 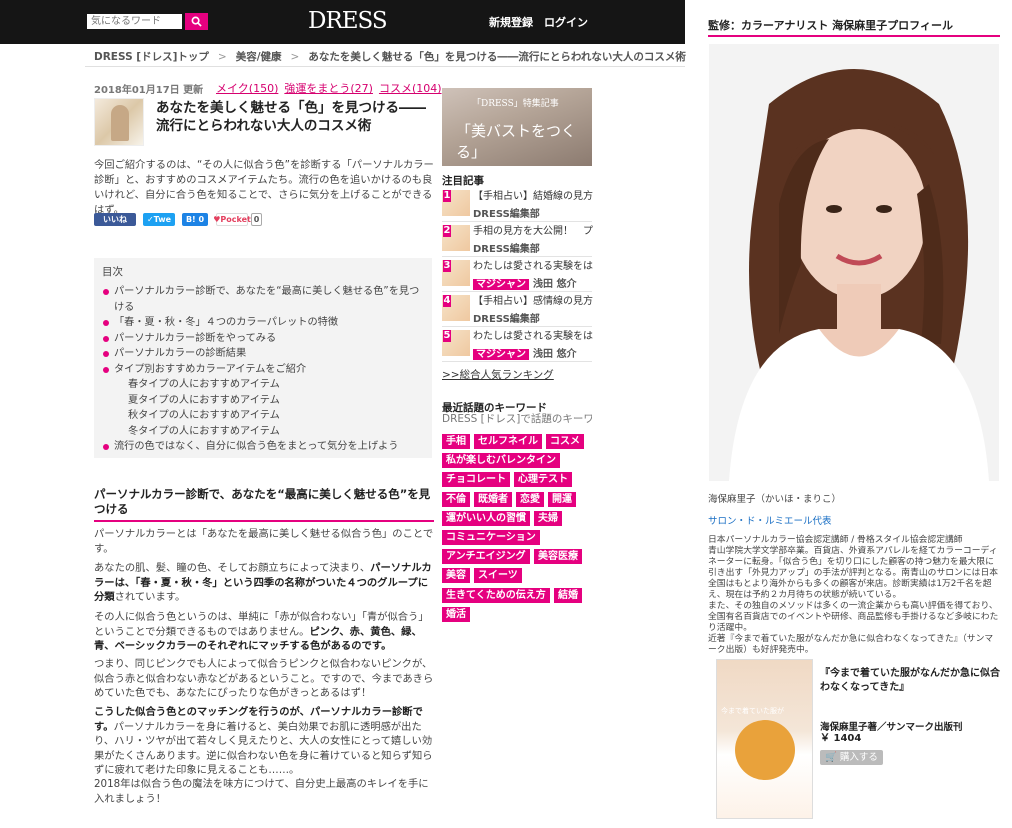 I want to click on breadcrumb-current: あなたを美しく魅せる「色」を見つける――流行にとらわれない大人のコスメ術, so click(x=497, y=57).